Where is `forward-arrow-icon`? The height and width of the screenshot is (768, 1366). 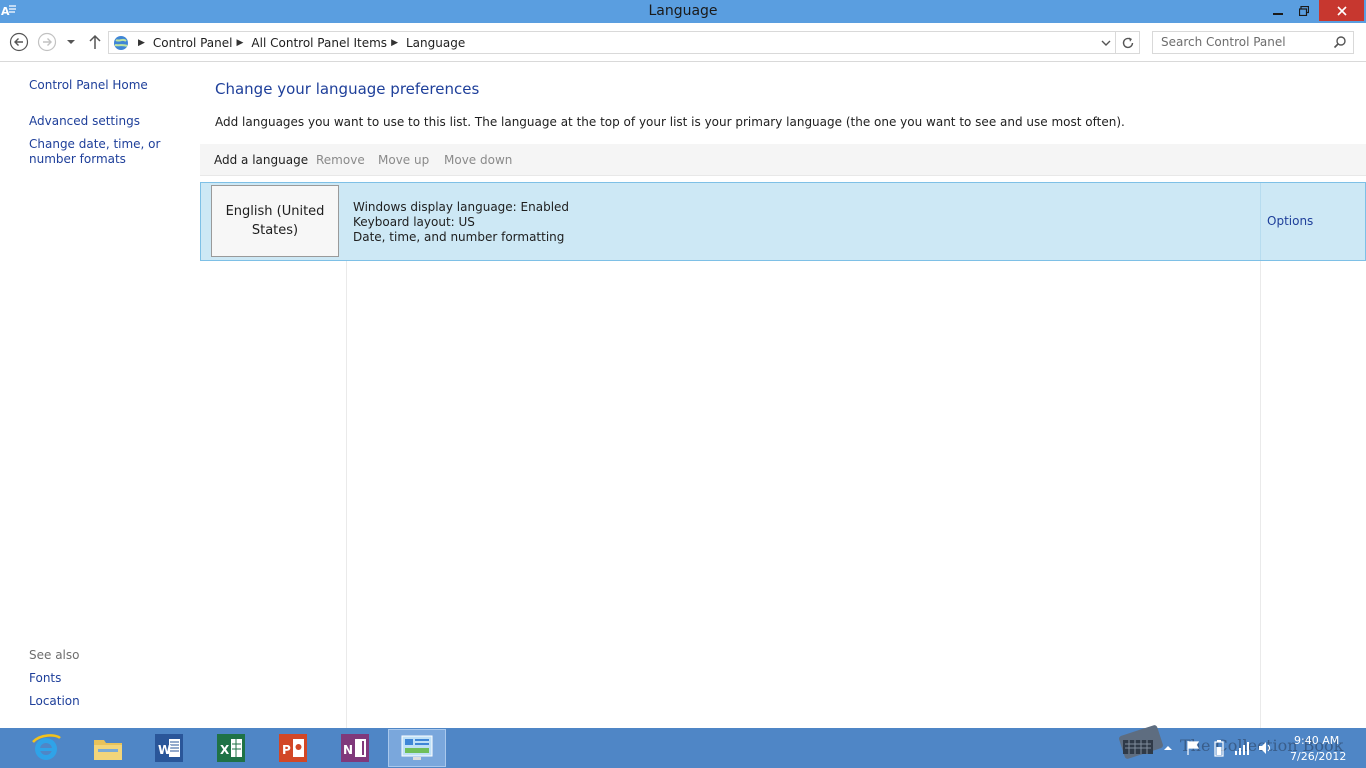
forward-arrow-icon is located at coordinates (47, 42).